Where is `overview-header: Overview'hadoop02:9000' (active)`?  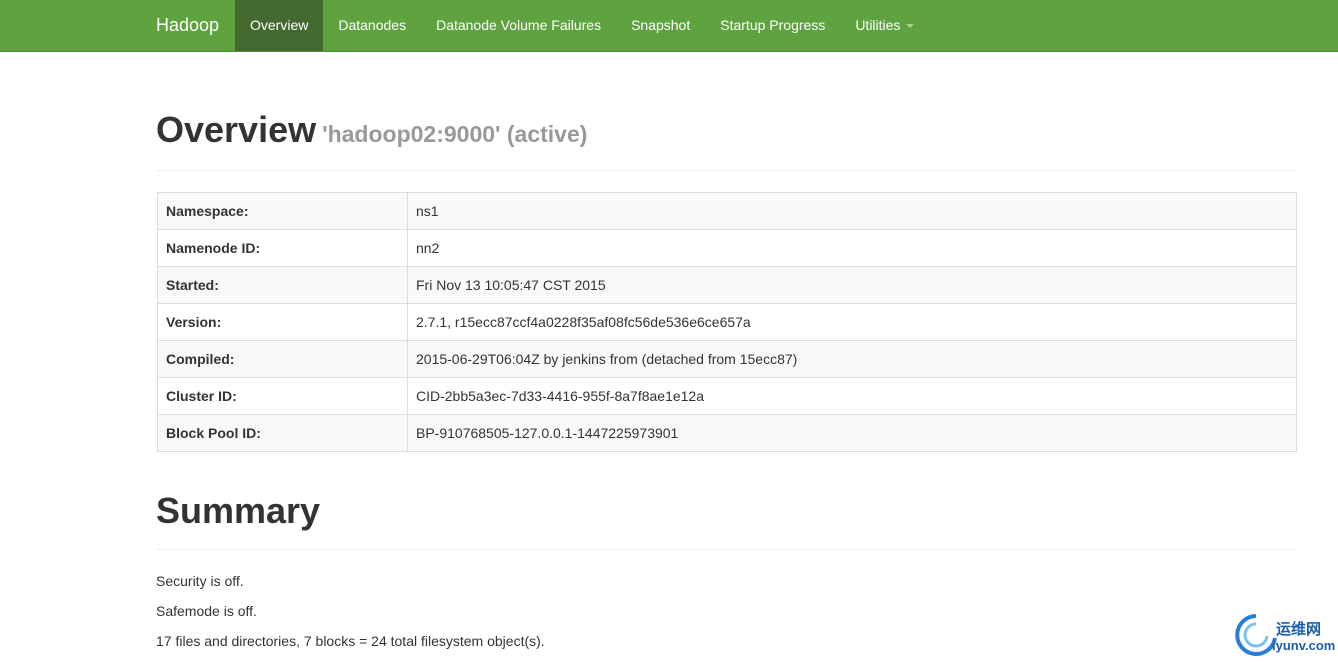 overview-header: Overview'hadoop02:9000' (active) is located at coordinates (726, 138).